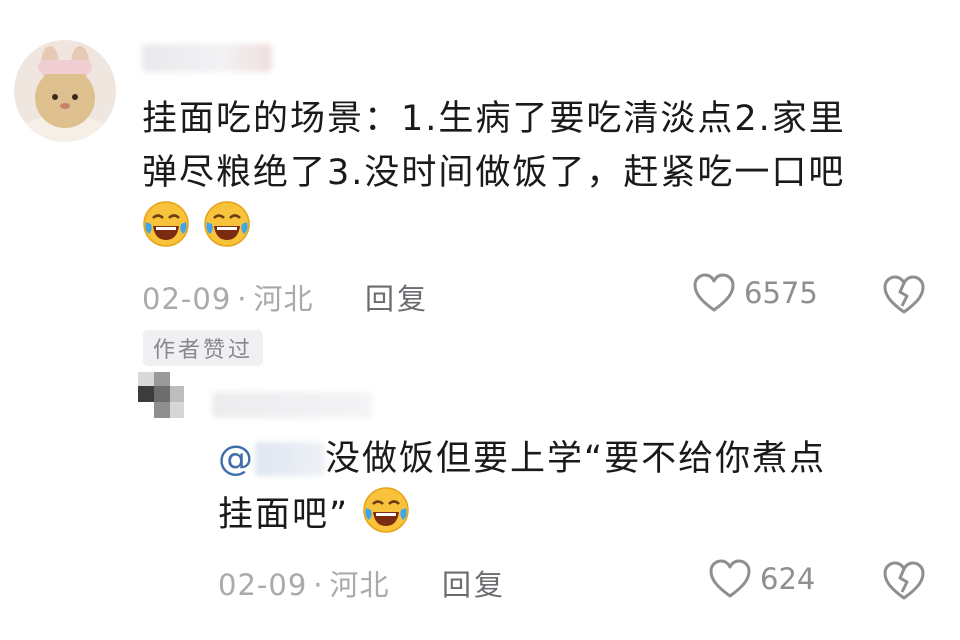  I want to click on like-count: 6575, so click(781, 293).